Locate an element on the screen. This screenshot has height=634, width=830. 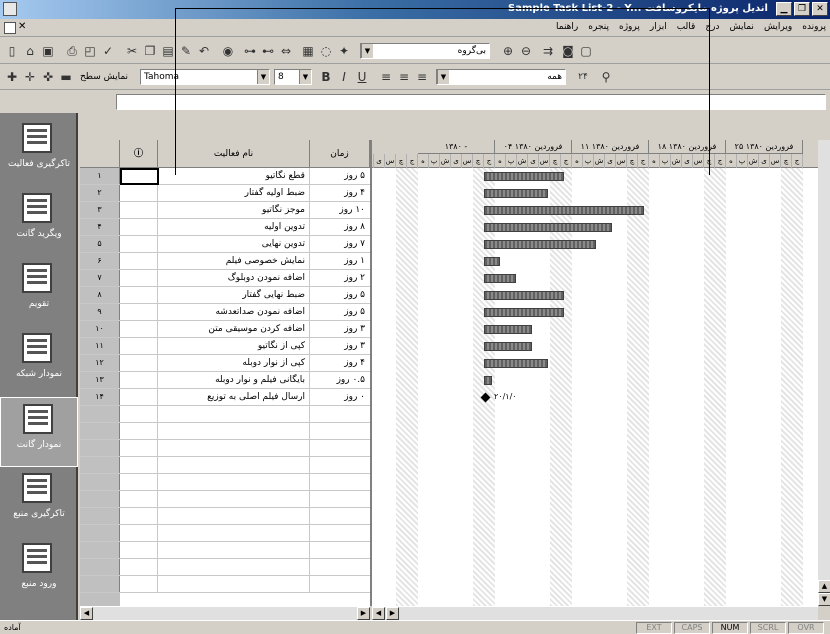
duration-cell: ۳ روز is located at coordinates (340, 346).